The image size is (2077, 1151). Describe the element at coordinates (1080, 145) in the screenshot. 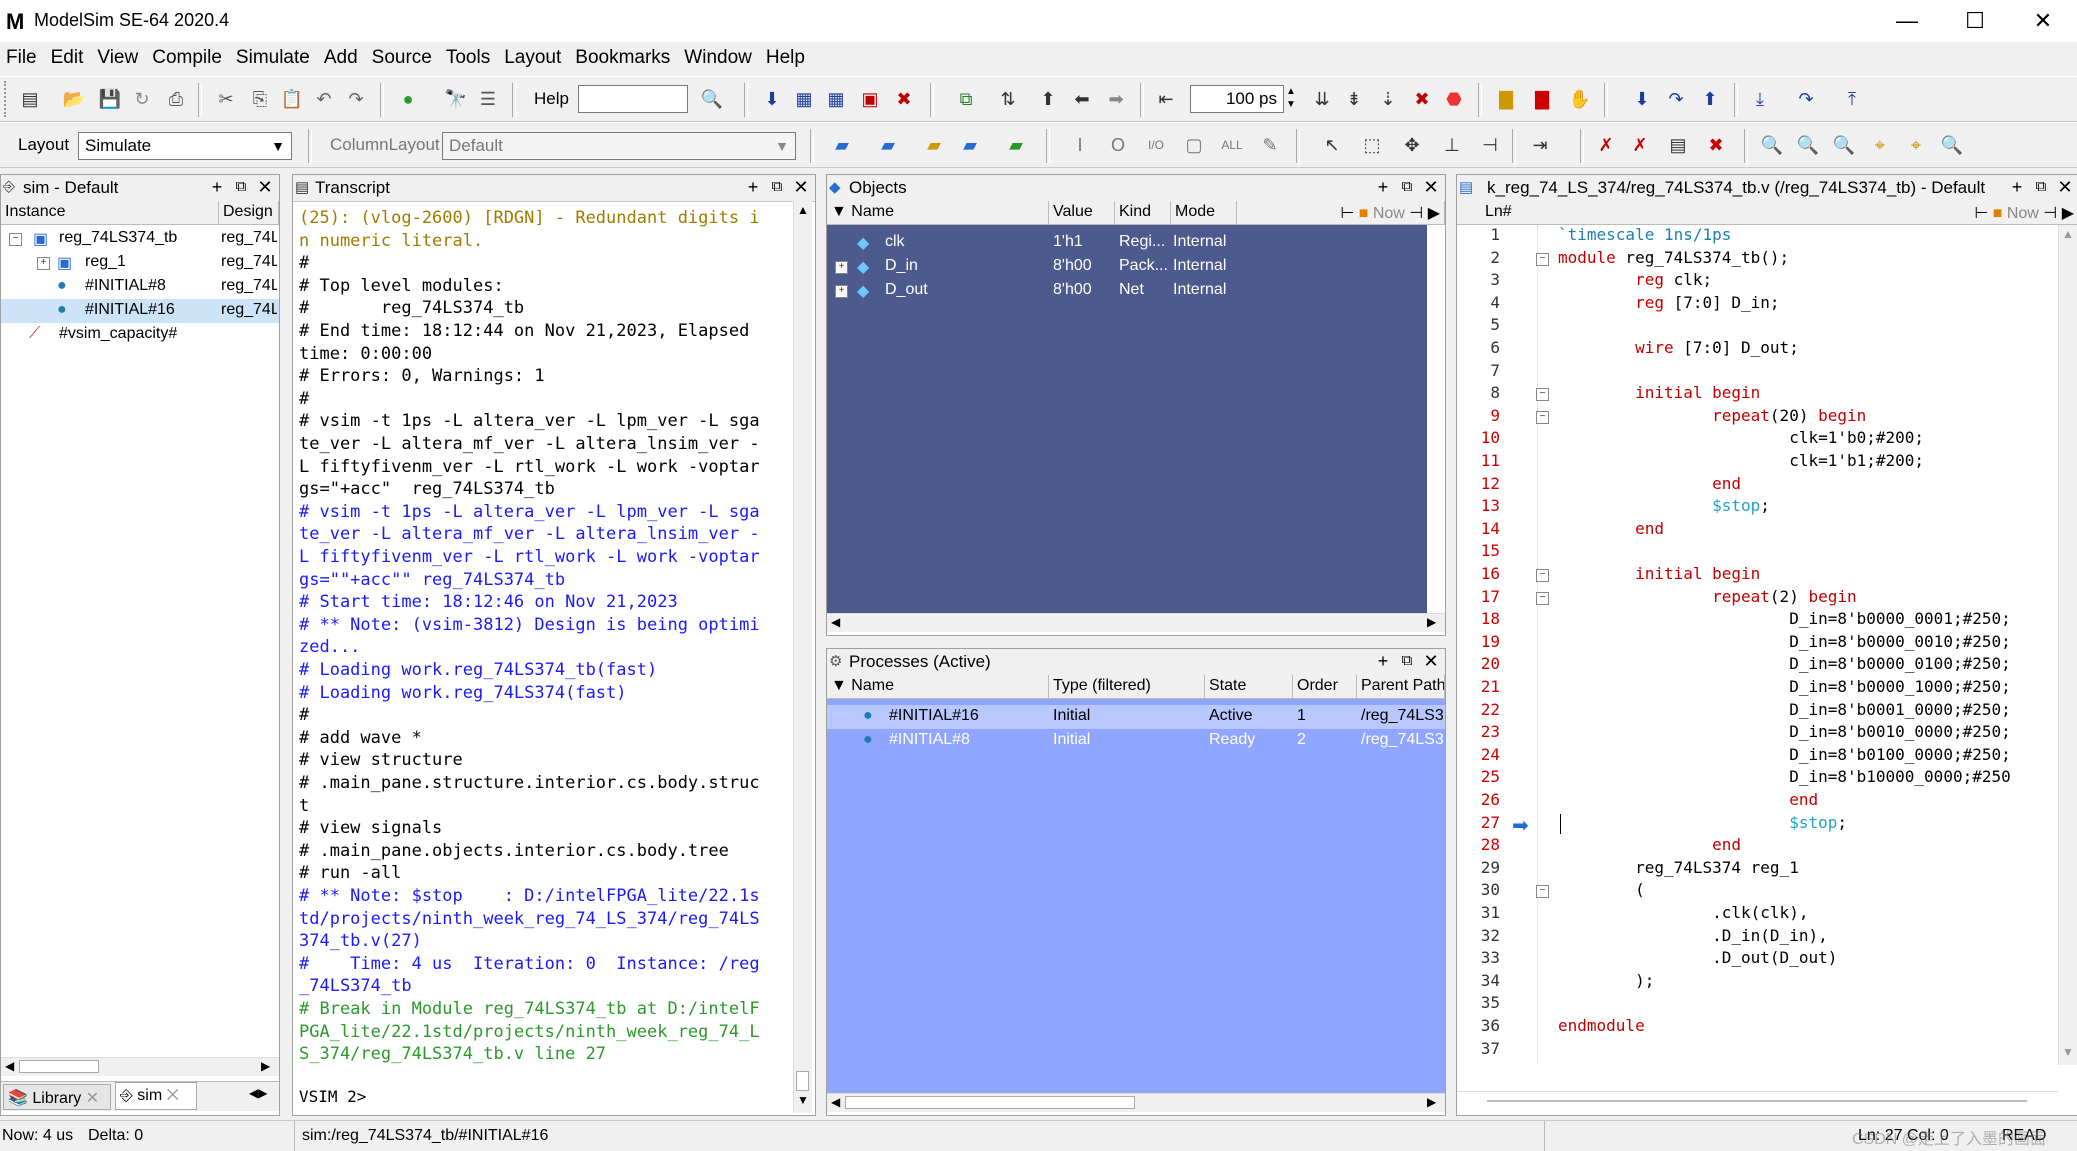

I see `input-filter-icon: I` at that location.